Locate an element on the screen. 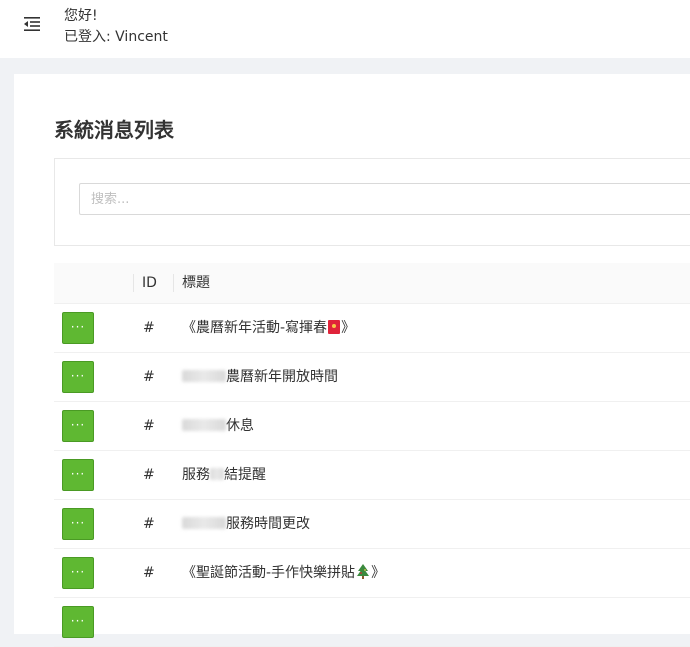 This screenshot has height=647, width=690. column-header-id: ID is located at coordinates (149, 283).